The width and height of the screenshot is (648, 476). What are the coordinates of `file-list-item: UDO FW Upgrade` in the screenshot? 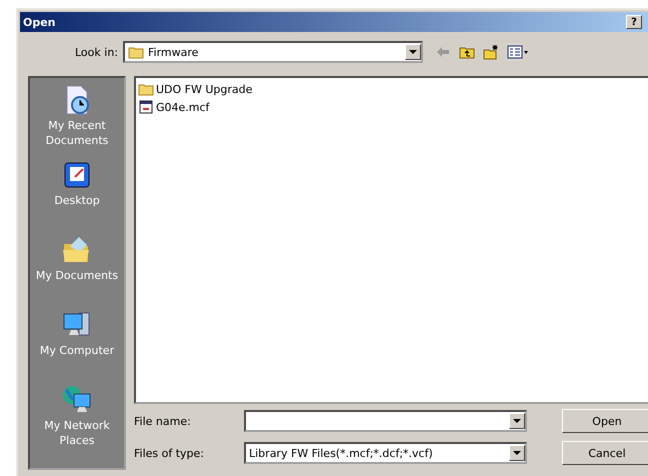 It's located at (392, 89).